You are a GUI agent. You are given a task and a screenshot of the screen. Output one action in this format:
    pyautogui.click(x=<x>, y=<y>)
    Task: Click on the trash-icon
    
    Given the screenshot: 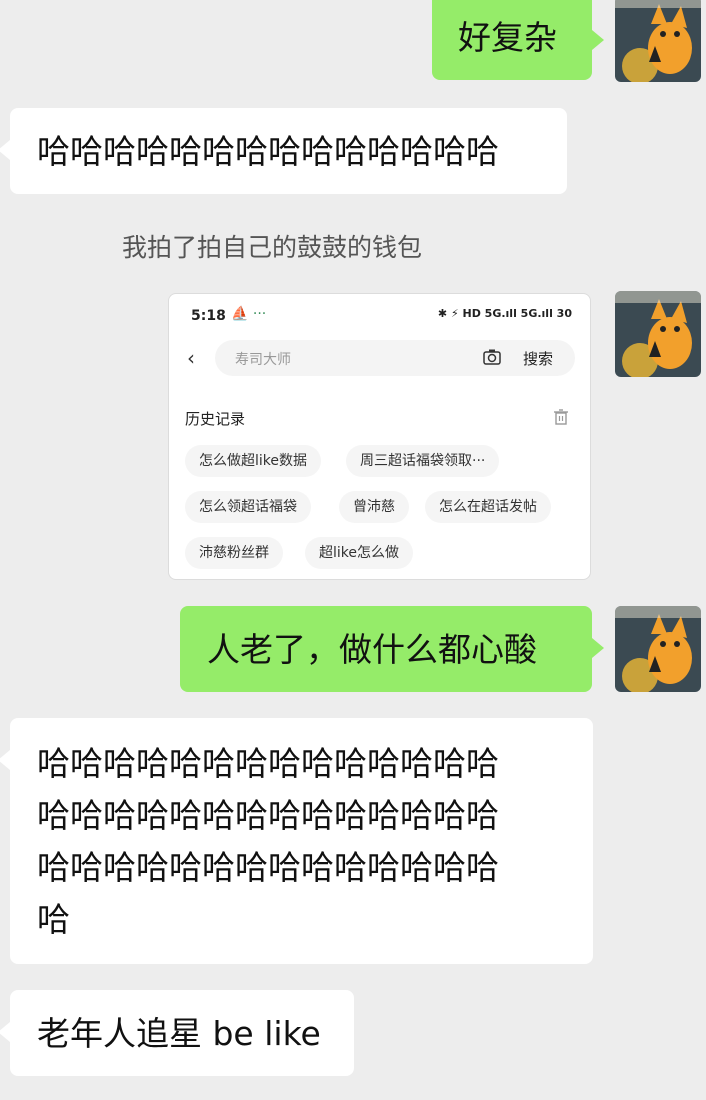 What is the action you would take?
    pyautogui.click(x=561, y=417)
    